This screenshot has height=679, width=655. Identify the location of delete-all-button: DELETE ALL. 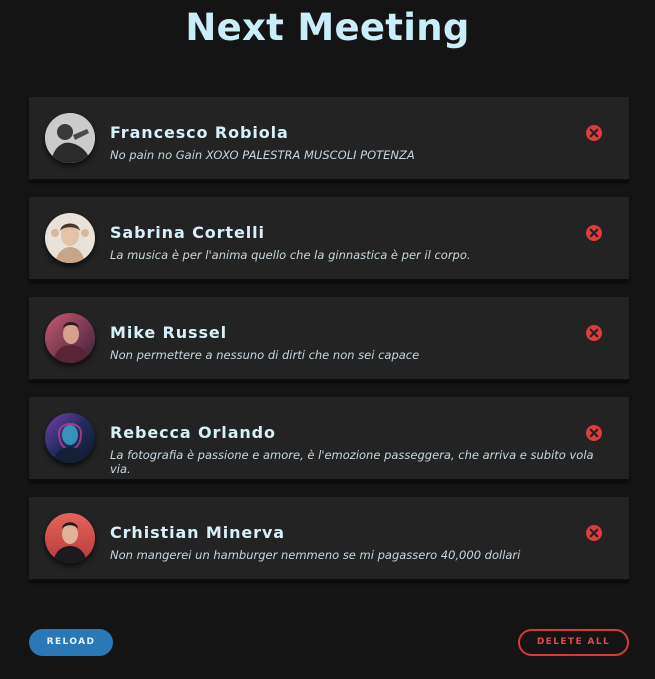
(573, 642).